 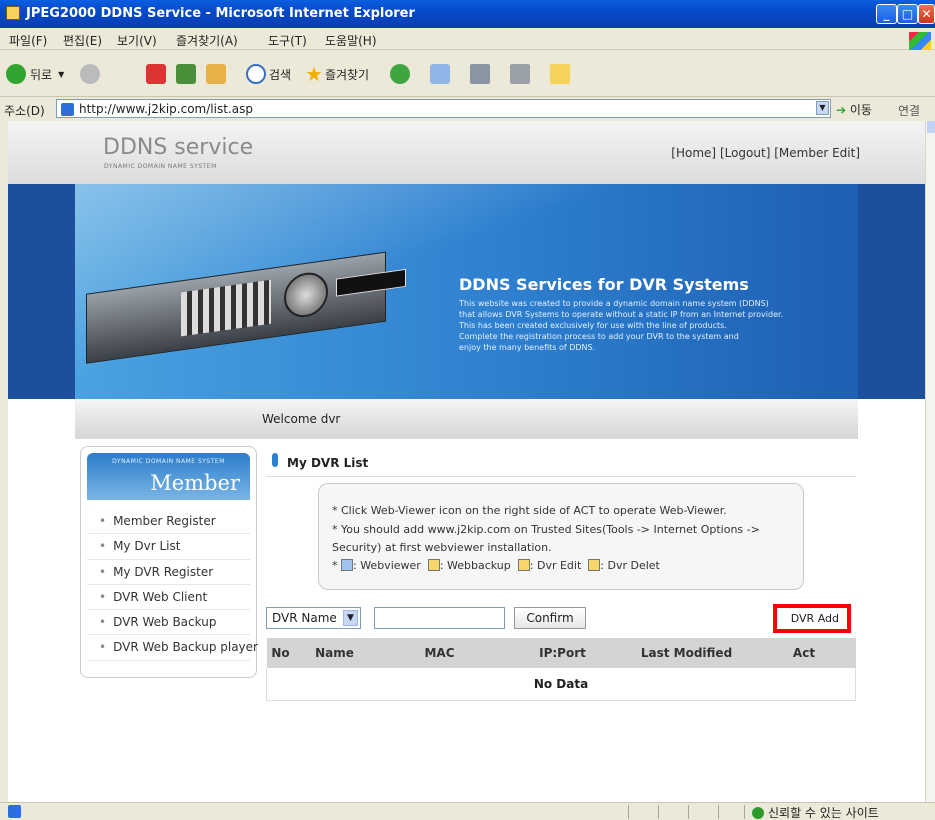 I want to click on confirm-button: Confirm, so click(x=550, y=618).